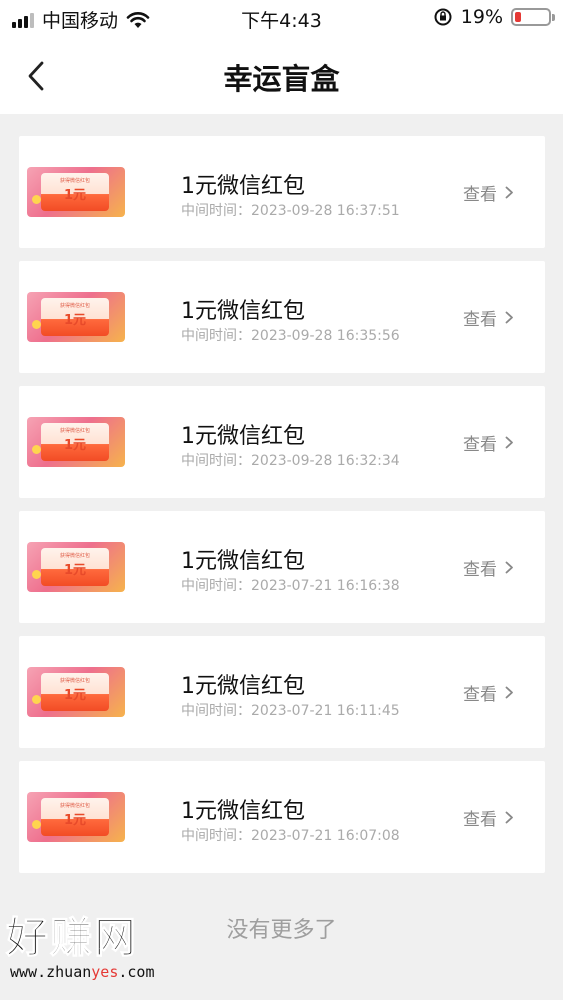  What do you see at coordinates (290, 711) in the screenshot?
I see `record-time: 中间时间：2023-07-21 16:11:45` at bounding box center [290, 711].